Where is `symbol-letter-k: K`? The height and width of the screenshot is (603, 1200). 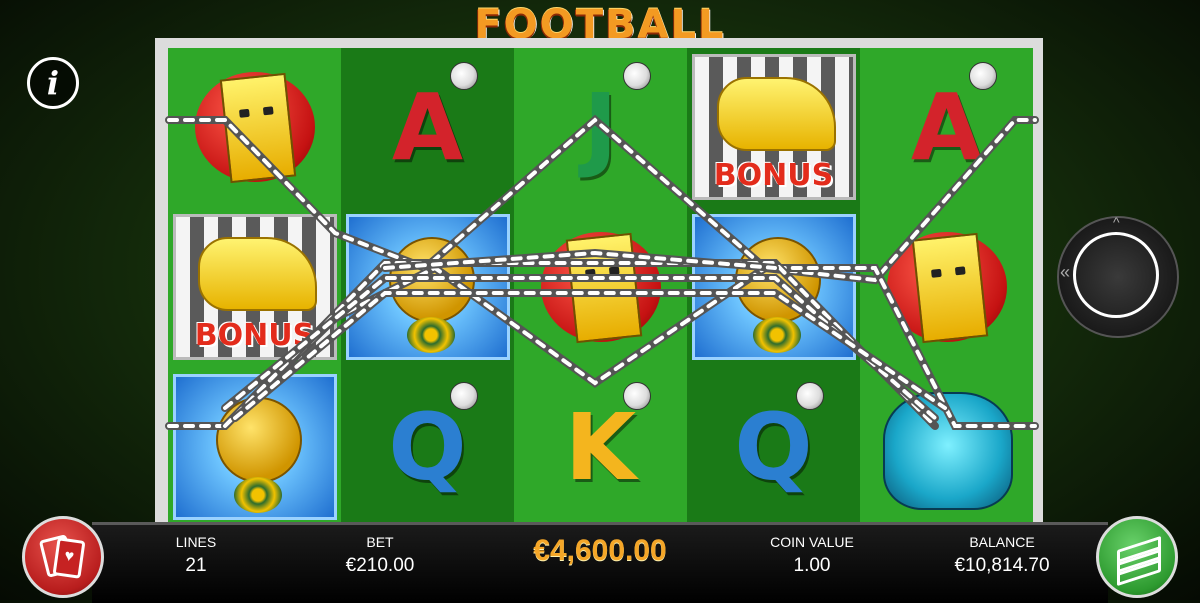 symbol-letter-k: K is located at coordinates (600, 447).